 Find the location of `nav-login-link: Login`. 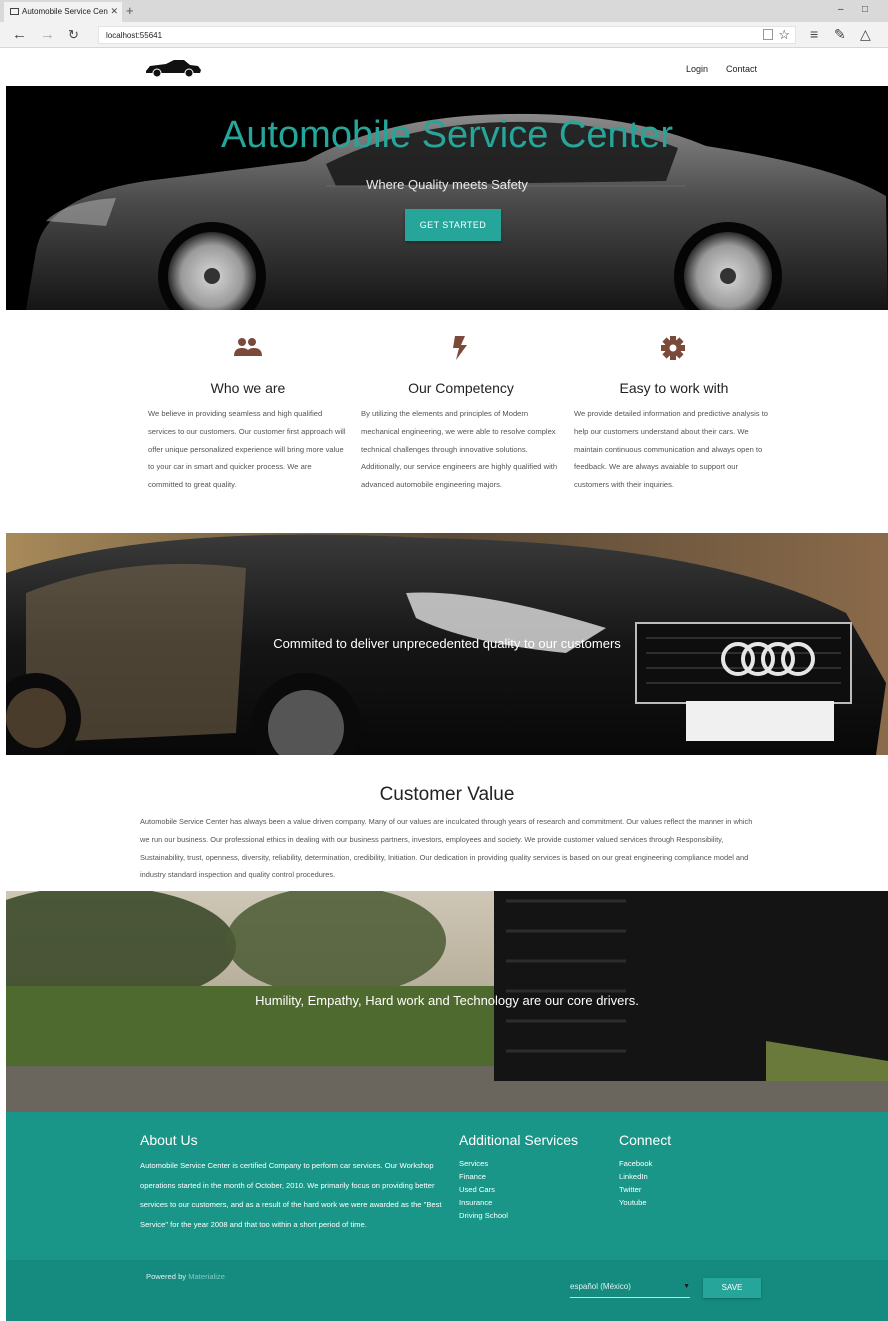

nav-login-link: Login is located at coordinates (697, 69).